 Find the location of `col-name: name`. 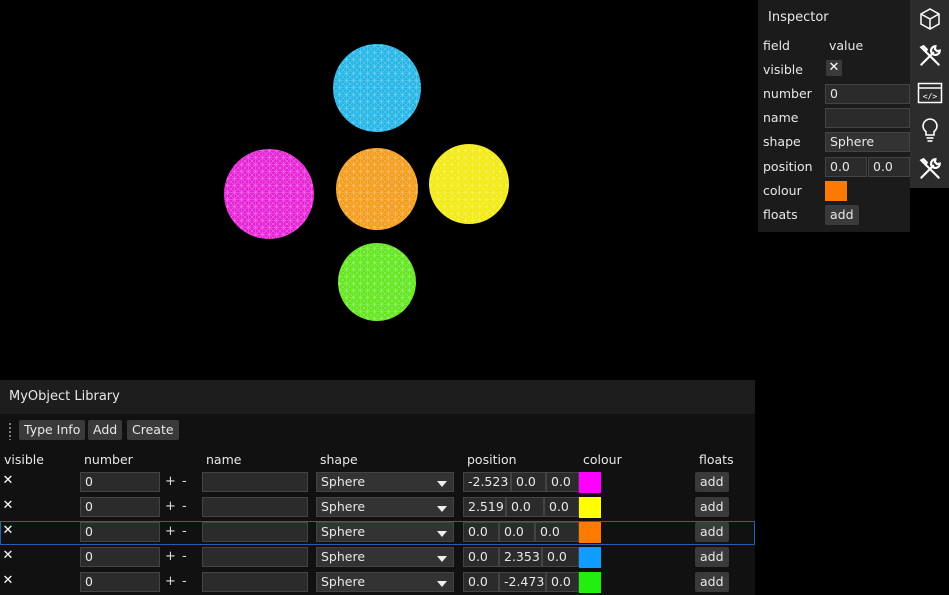

col-name: name is located at coordinates (224, 459).